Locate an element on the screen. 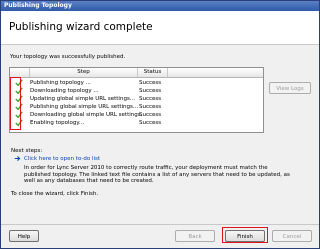  todo-list-link: Click here to open to-do list is located at coordinates (62, 159).